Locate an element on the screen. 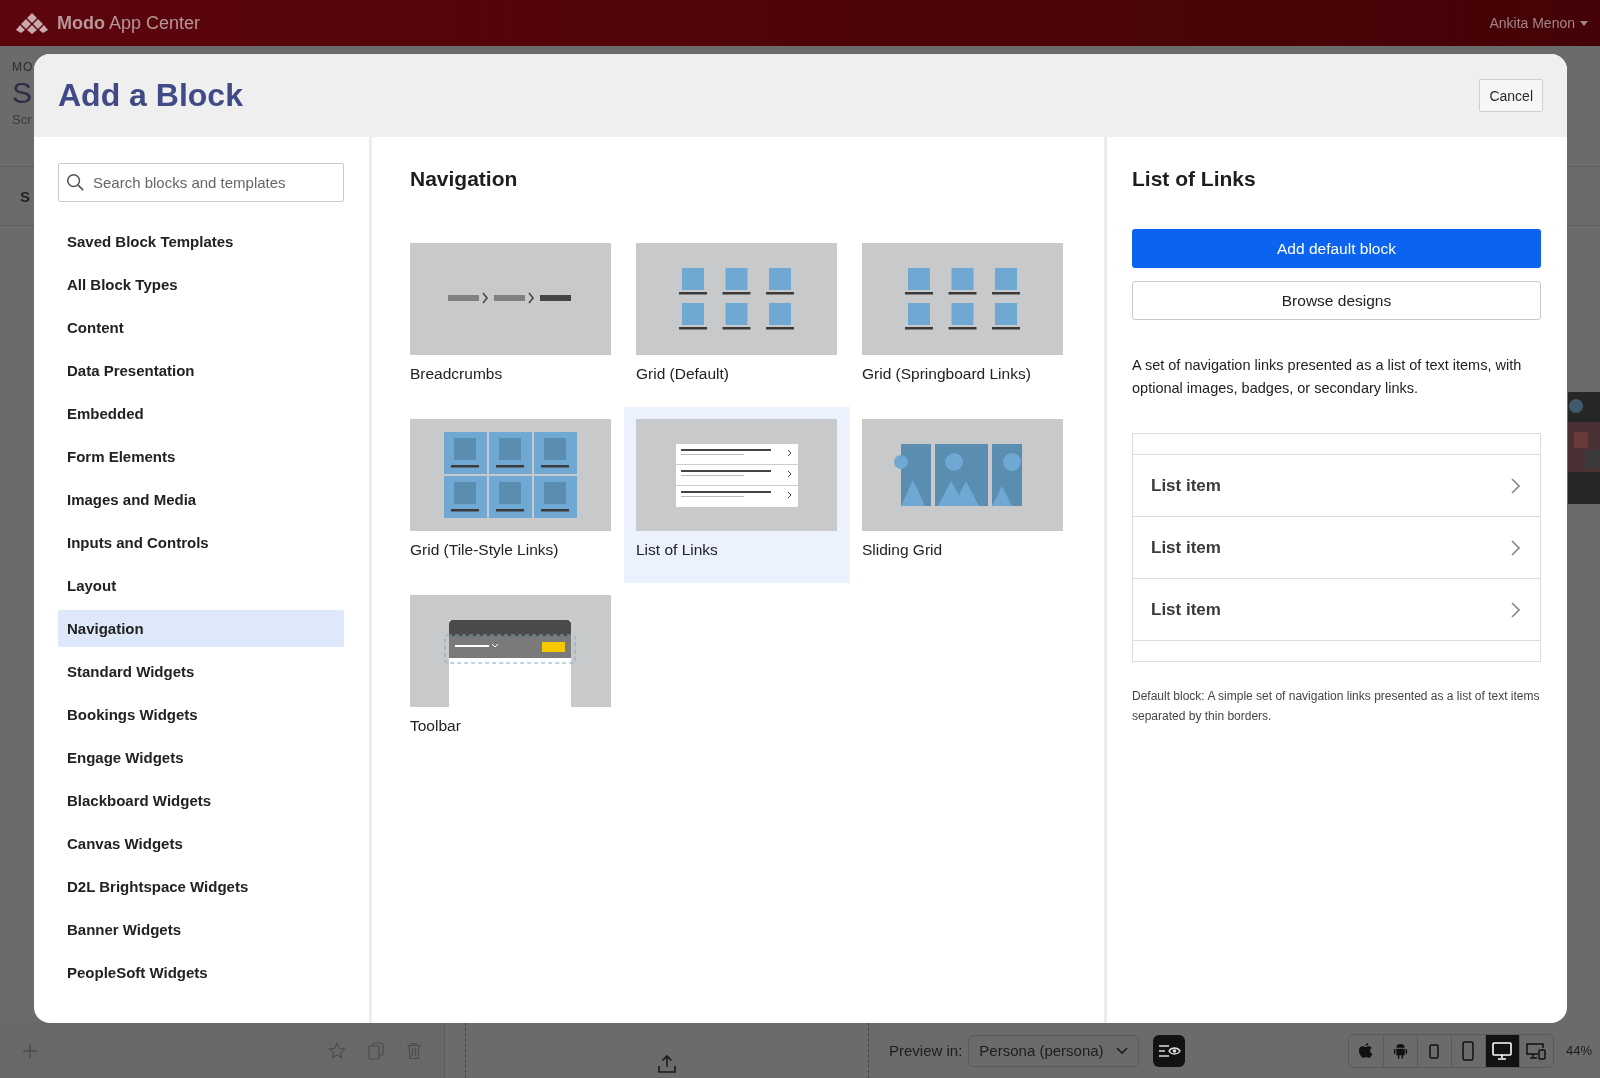  user-menu: Ankita Menon is located at coordinates (1538, 23).